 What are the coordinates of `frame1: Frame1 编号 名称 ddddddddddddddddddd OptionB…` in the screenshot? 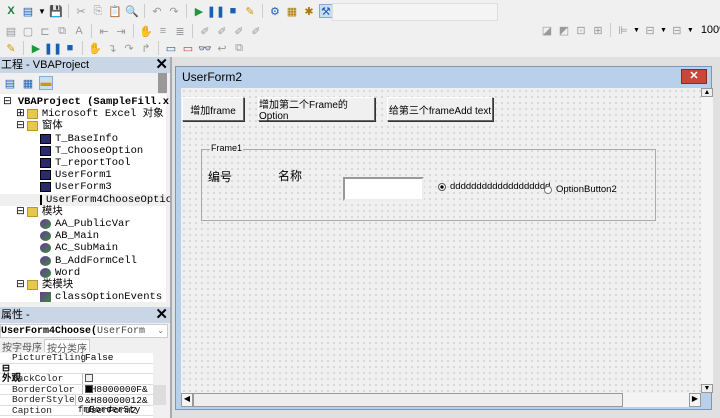 It's located at (428, 182).